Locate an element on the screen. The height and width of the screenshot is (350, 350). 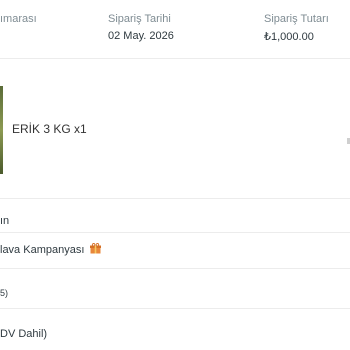
order-number-label: ımarası is located at coordinates (18, 19).